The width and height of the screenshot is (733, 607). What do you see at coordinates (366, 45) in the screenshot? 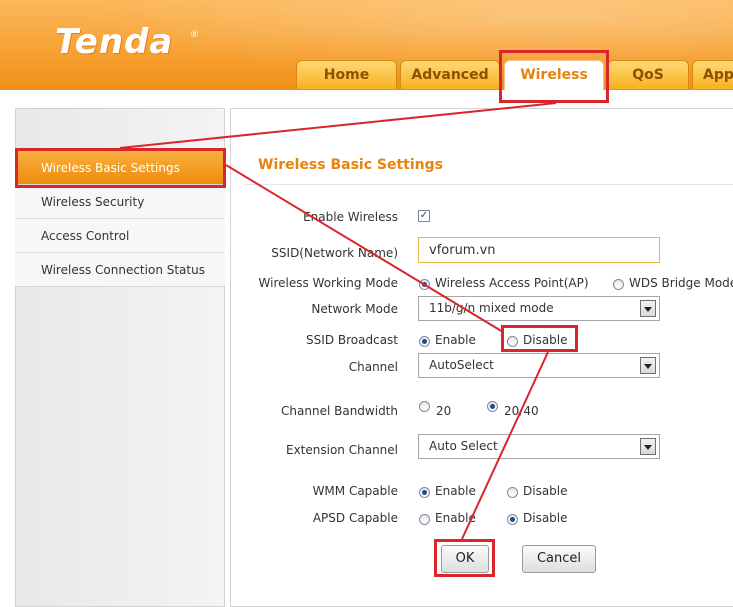
I see `header-bar: Tenda ® Home Advanced Wireless QoS App` at bounding box center [366, 45].